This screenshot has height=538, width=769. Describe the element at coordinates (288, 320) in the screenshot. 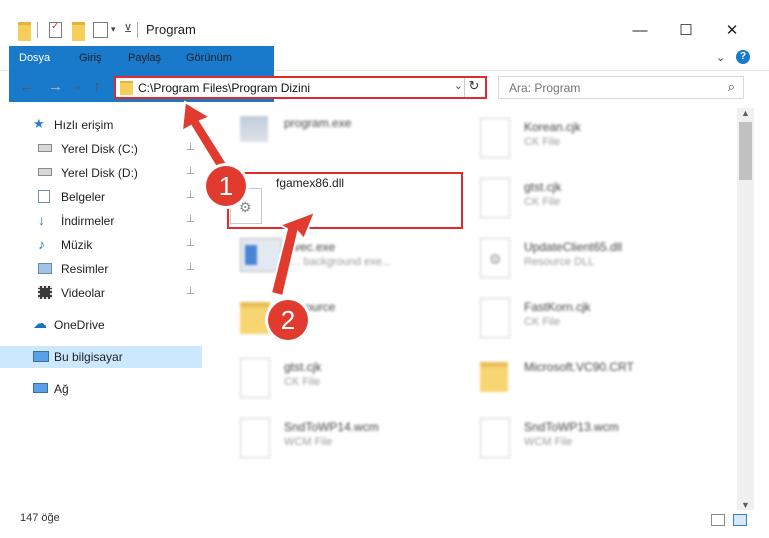

I see `step-badge-2: 2` at that location.